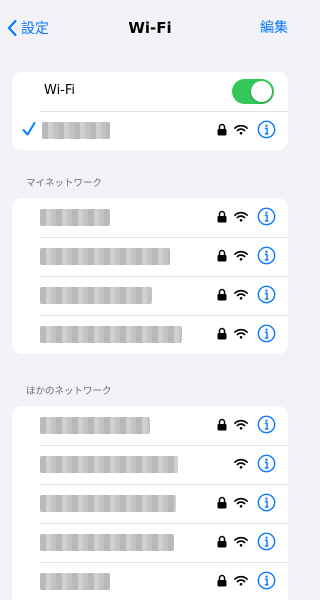  What do you see at coordinates (60, 90) in the screenshot?
I see `wifi-label: Wi-Fi` at bounding box center [60, 90].